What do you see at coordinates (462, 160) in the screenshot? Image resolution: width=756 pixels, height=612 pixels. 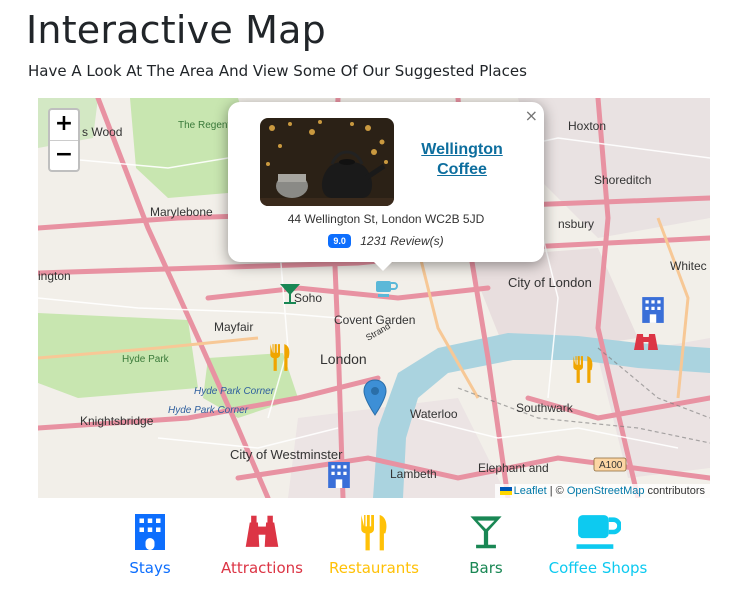 I see `place-title-link: Wellington Coffee` at bounding box center [462, 160].